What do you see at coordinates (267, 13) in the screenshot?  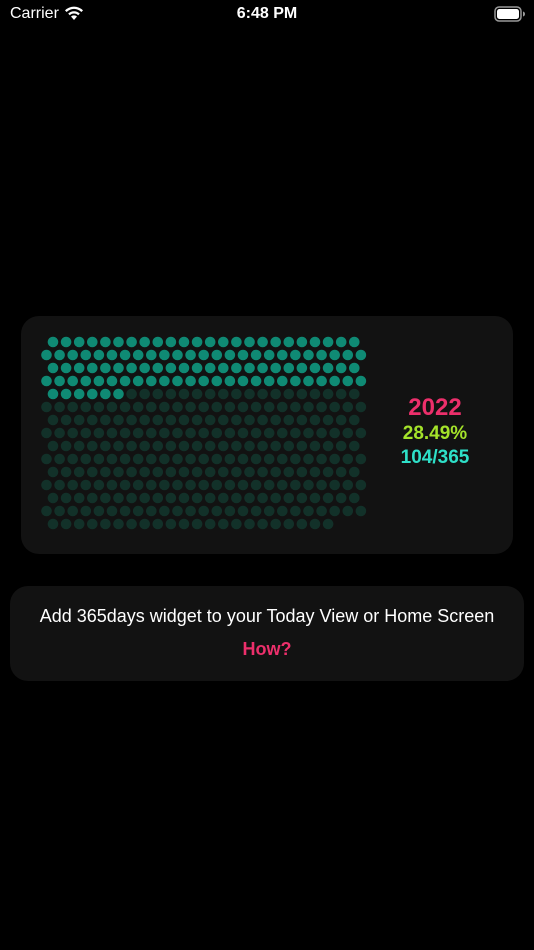 I see `status-time: 6:48 PM` at bounding box center [267, 13].